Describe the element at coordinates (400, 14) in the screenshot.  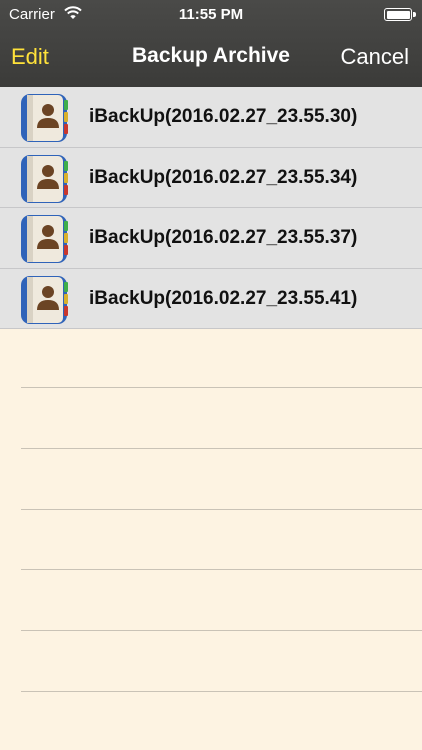
I see `battery-icon` at that location.